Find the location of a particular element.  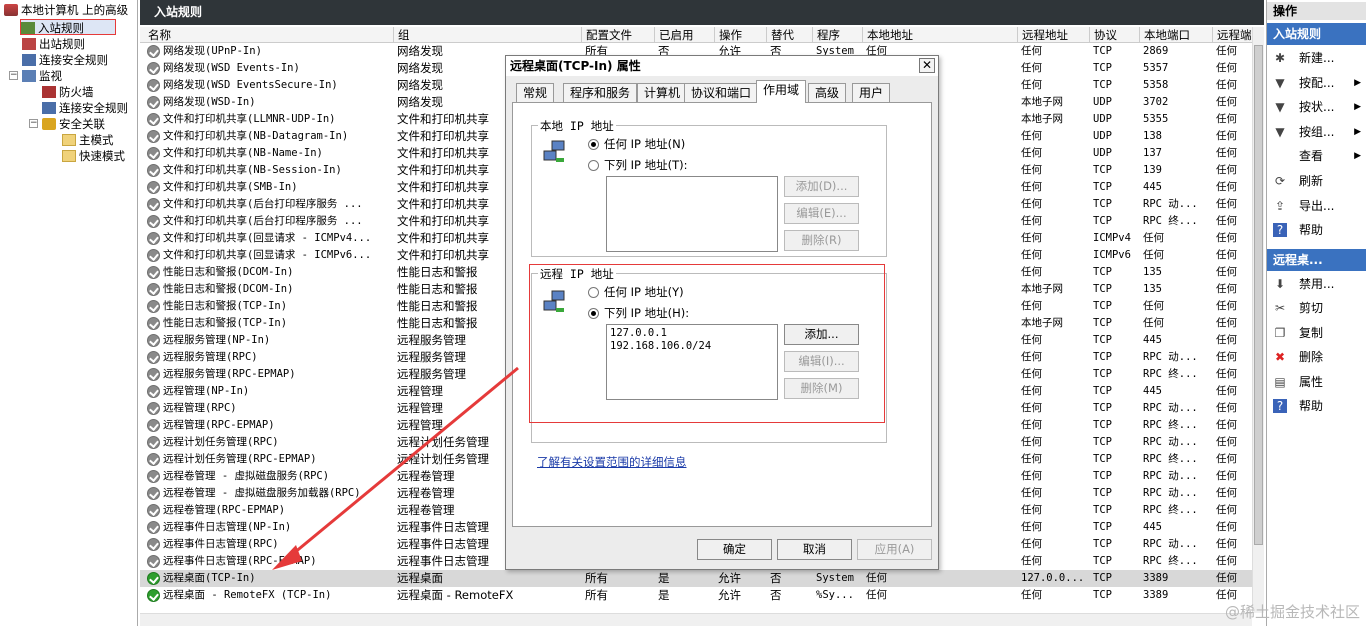

tab-programs-services: 程序和服务 is located at coordinates (600, 92).